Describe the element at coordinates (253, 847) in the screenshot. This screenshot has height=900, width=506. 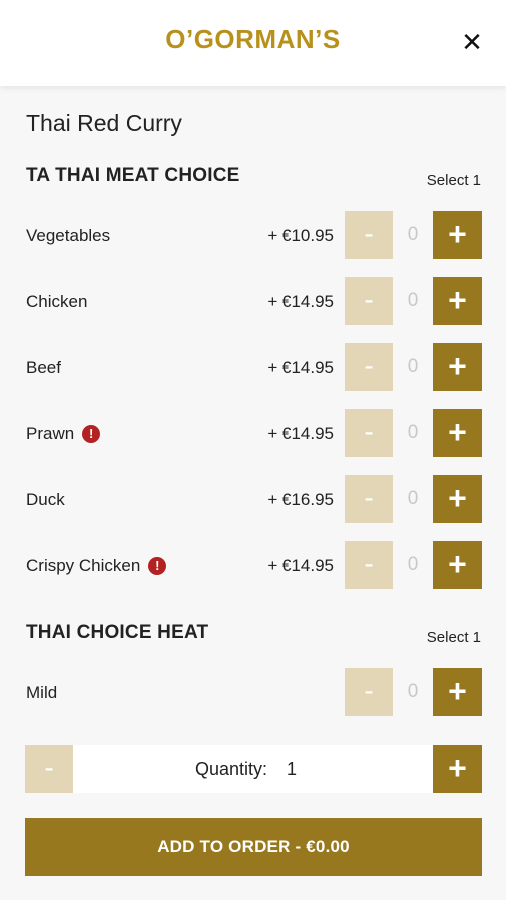
I see `add-to-order-button: ADD TO ORDER - €0.00` at that location.